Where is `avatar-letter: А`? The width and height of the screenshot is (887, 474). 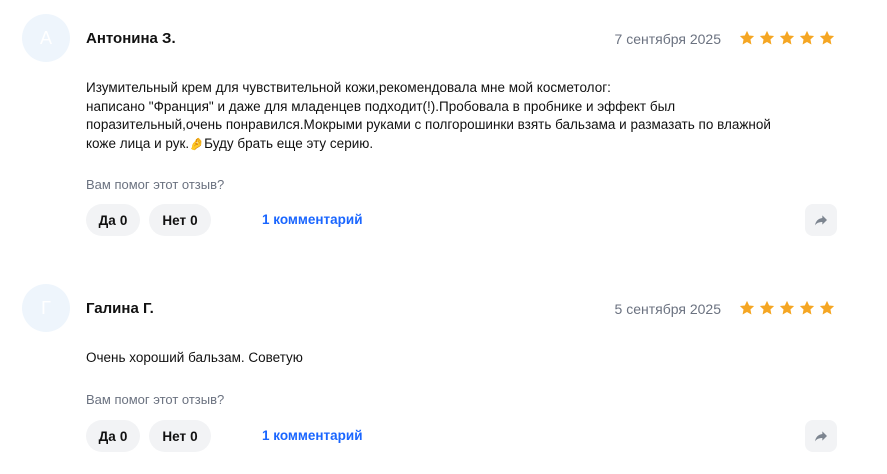 avatar-letter: А is located at coordinates (45, 37).